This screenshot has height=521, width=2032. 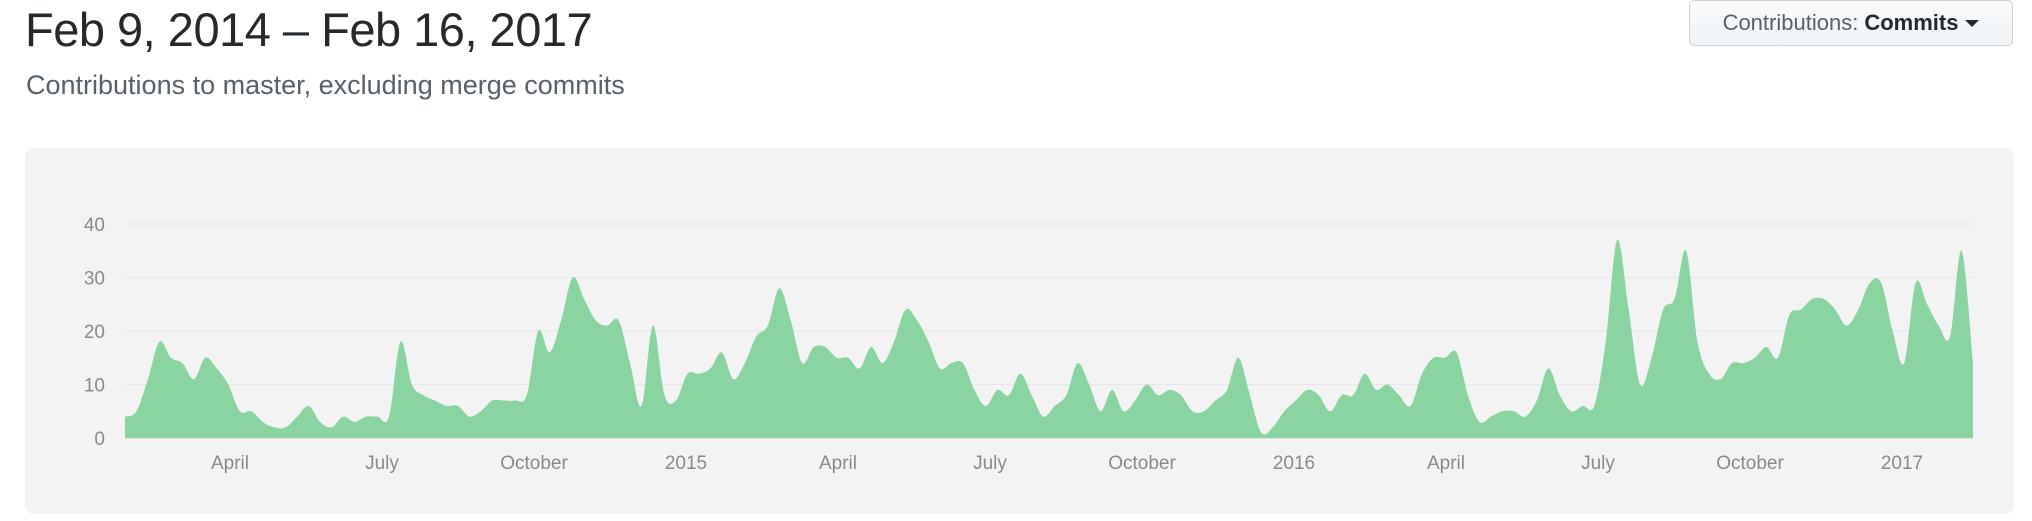 I want to click on y-tick-label: 30, so click(x=94, y=279).